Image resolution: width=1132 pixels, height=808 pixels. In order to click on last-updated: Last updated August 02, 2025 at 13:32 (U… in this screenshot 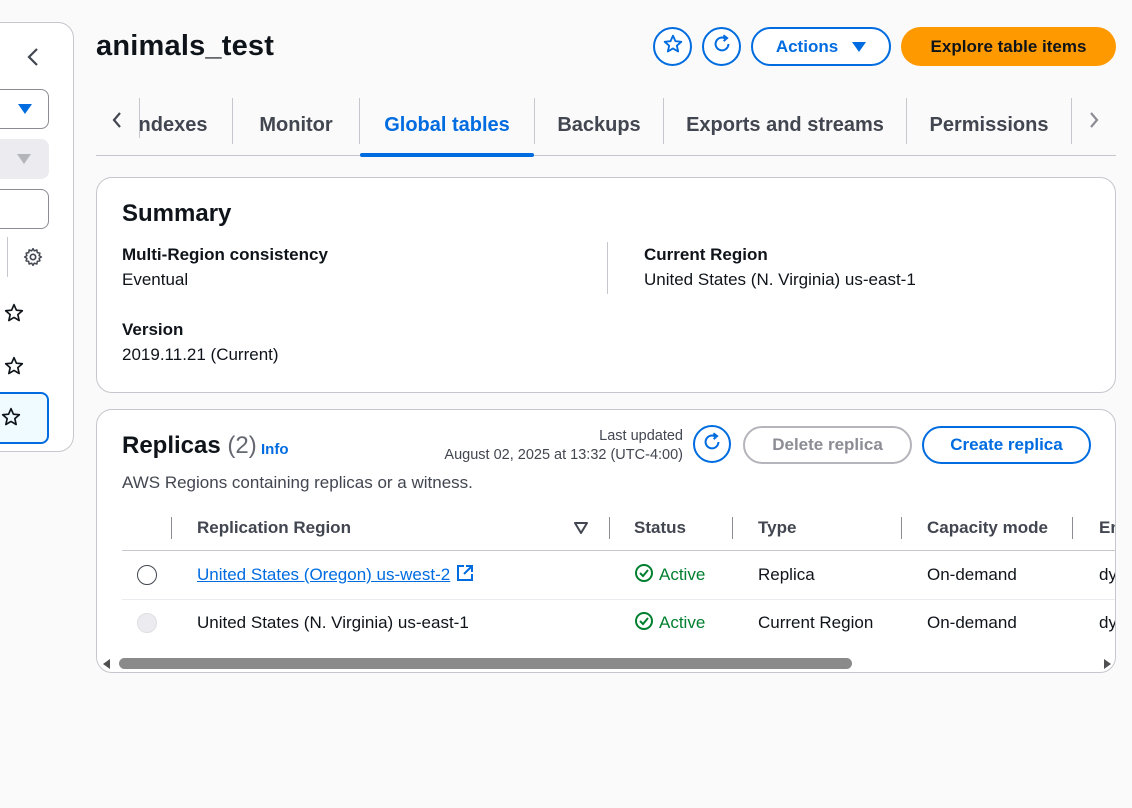, I will do `click(563, 446)`.